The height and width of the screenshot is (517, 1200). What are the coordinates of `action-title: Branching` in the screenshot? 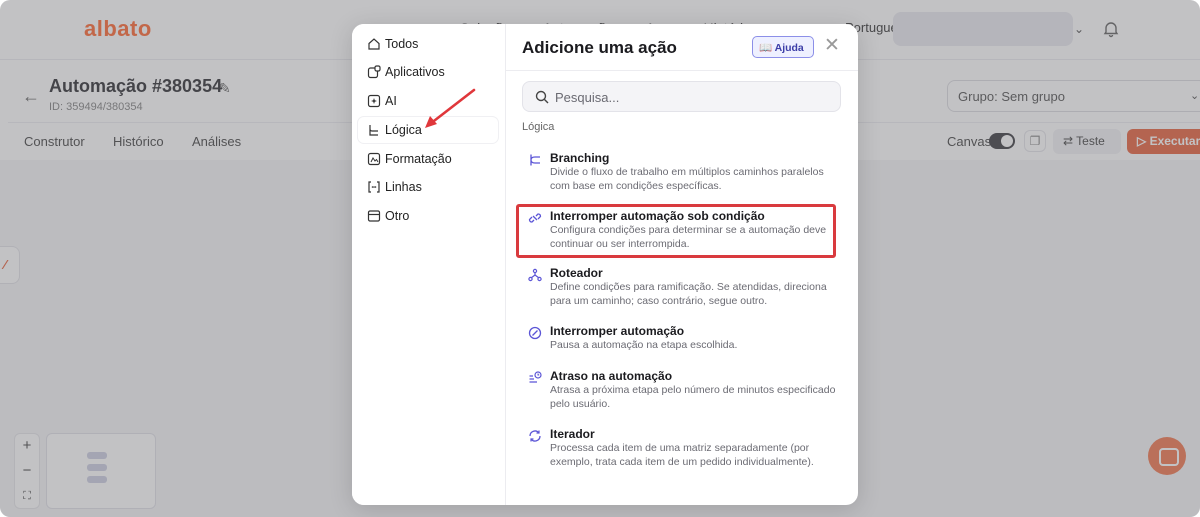 It's located at (580, 158).